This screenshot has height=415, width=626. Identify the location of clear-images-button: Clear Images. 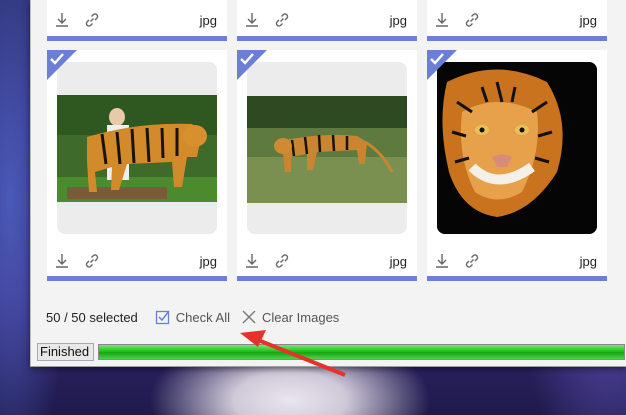
(289, 317).